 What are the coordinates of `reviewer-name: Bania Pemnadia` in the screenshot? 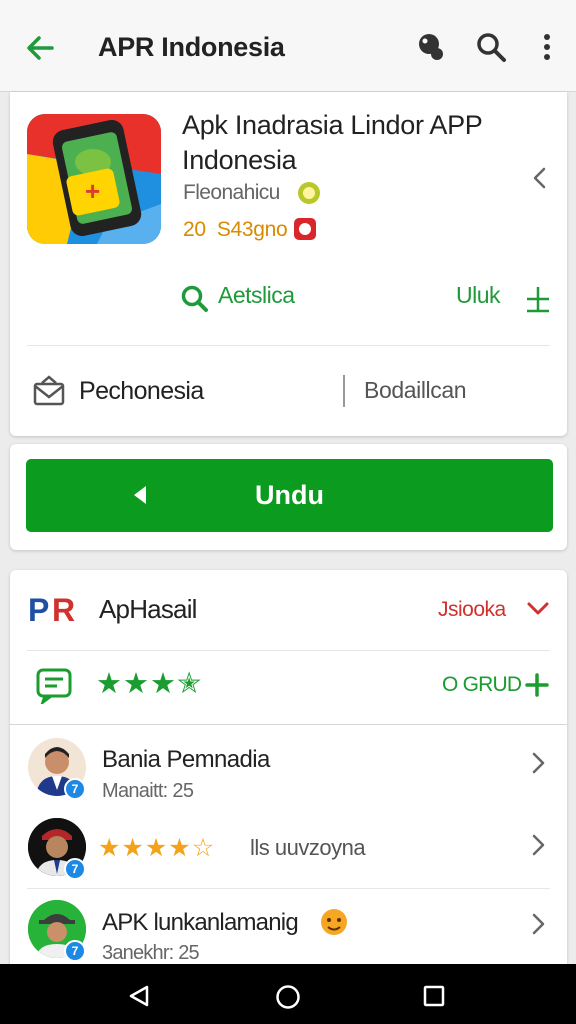 It's located at (186, 759).